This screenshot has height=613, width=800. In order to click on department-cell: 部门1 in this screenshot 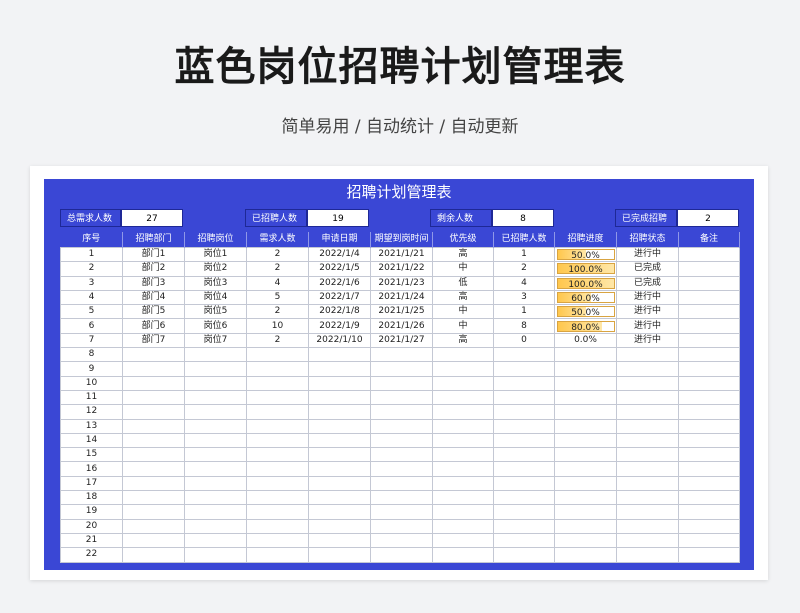, I will do `click(153, 254)`.